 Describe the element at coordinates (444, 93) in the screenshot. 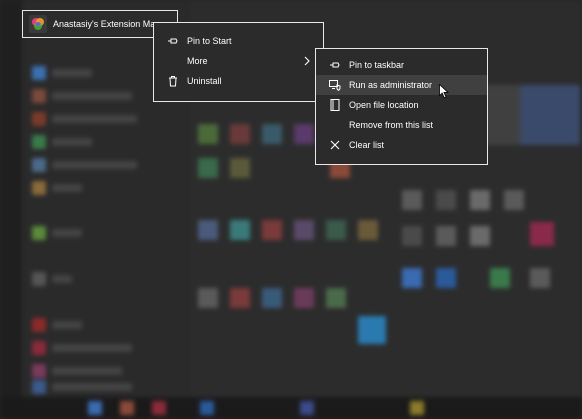

I see `mouse-cursor-icon` at that location.